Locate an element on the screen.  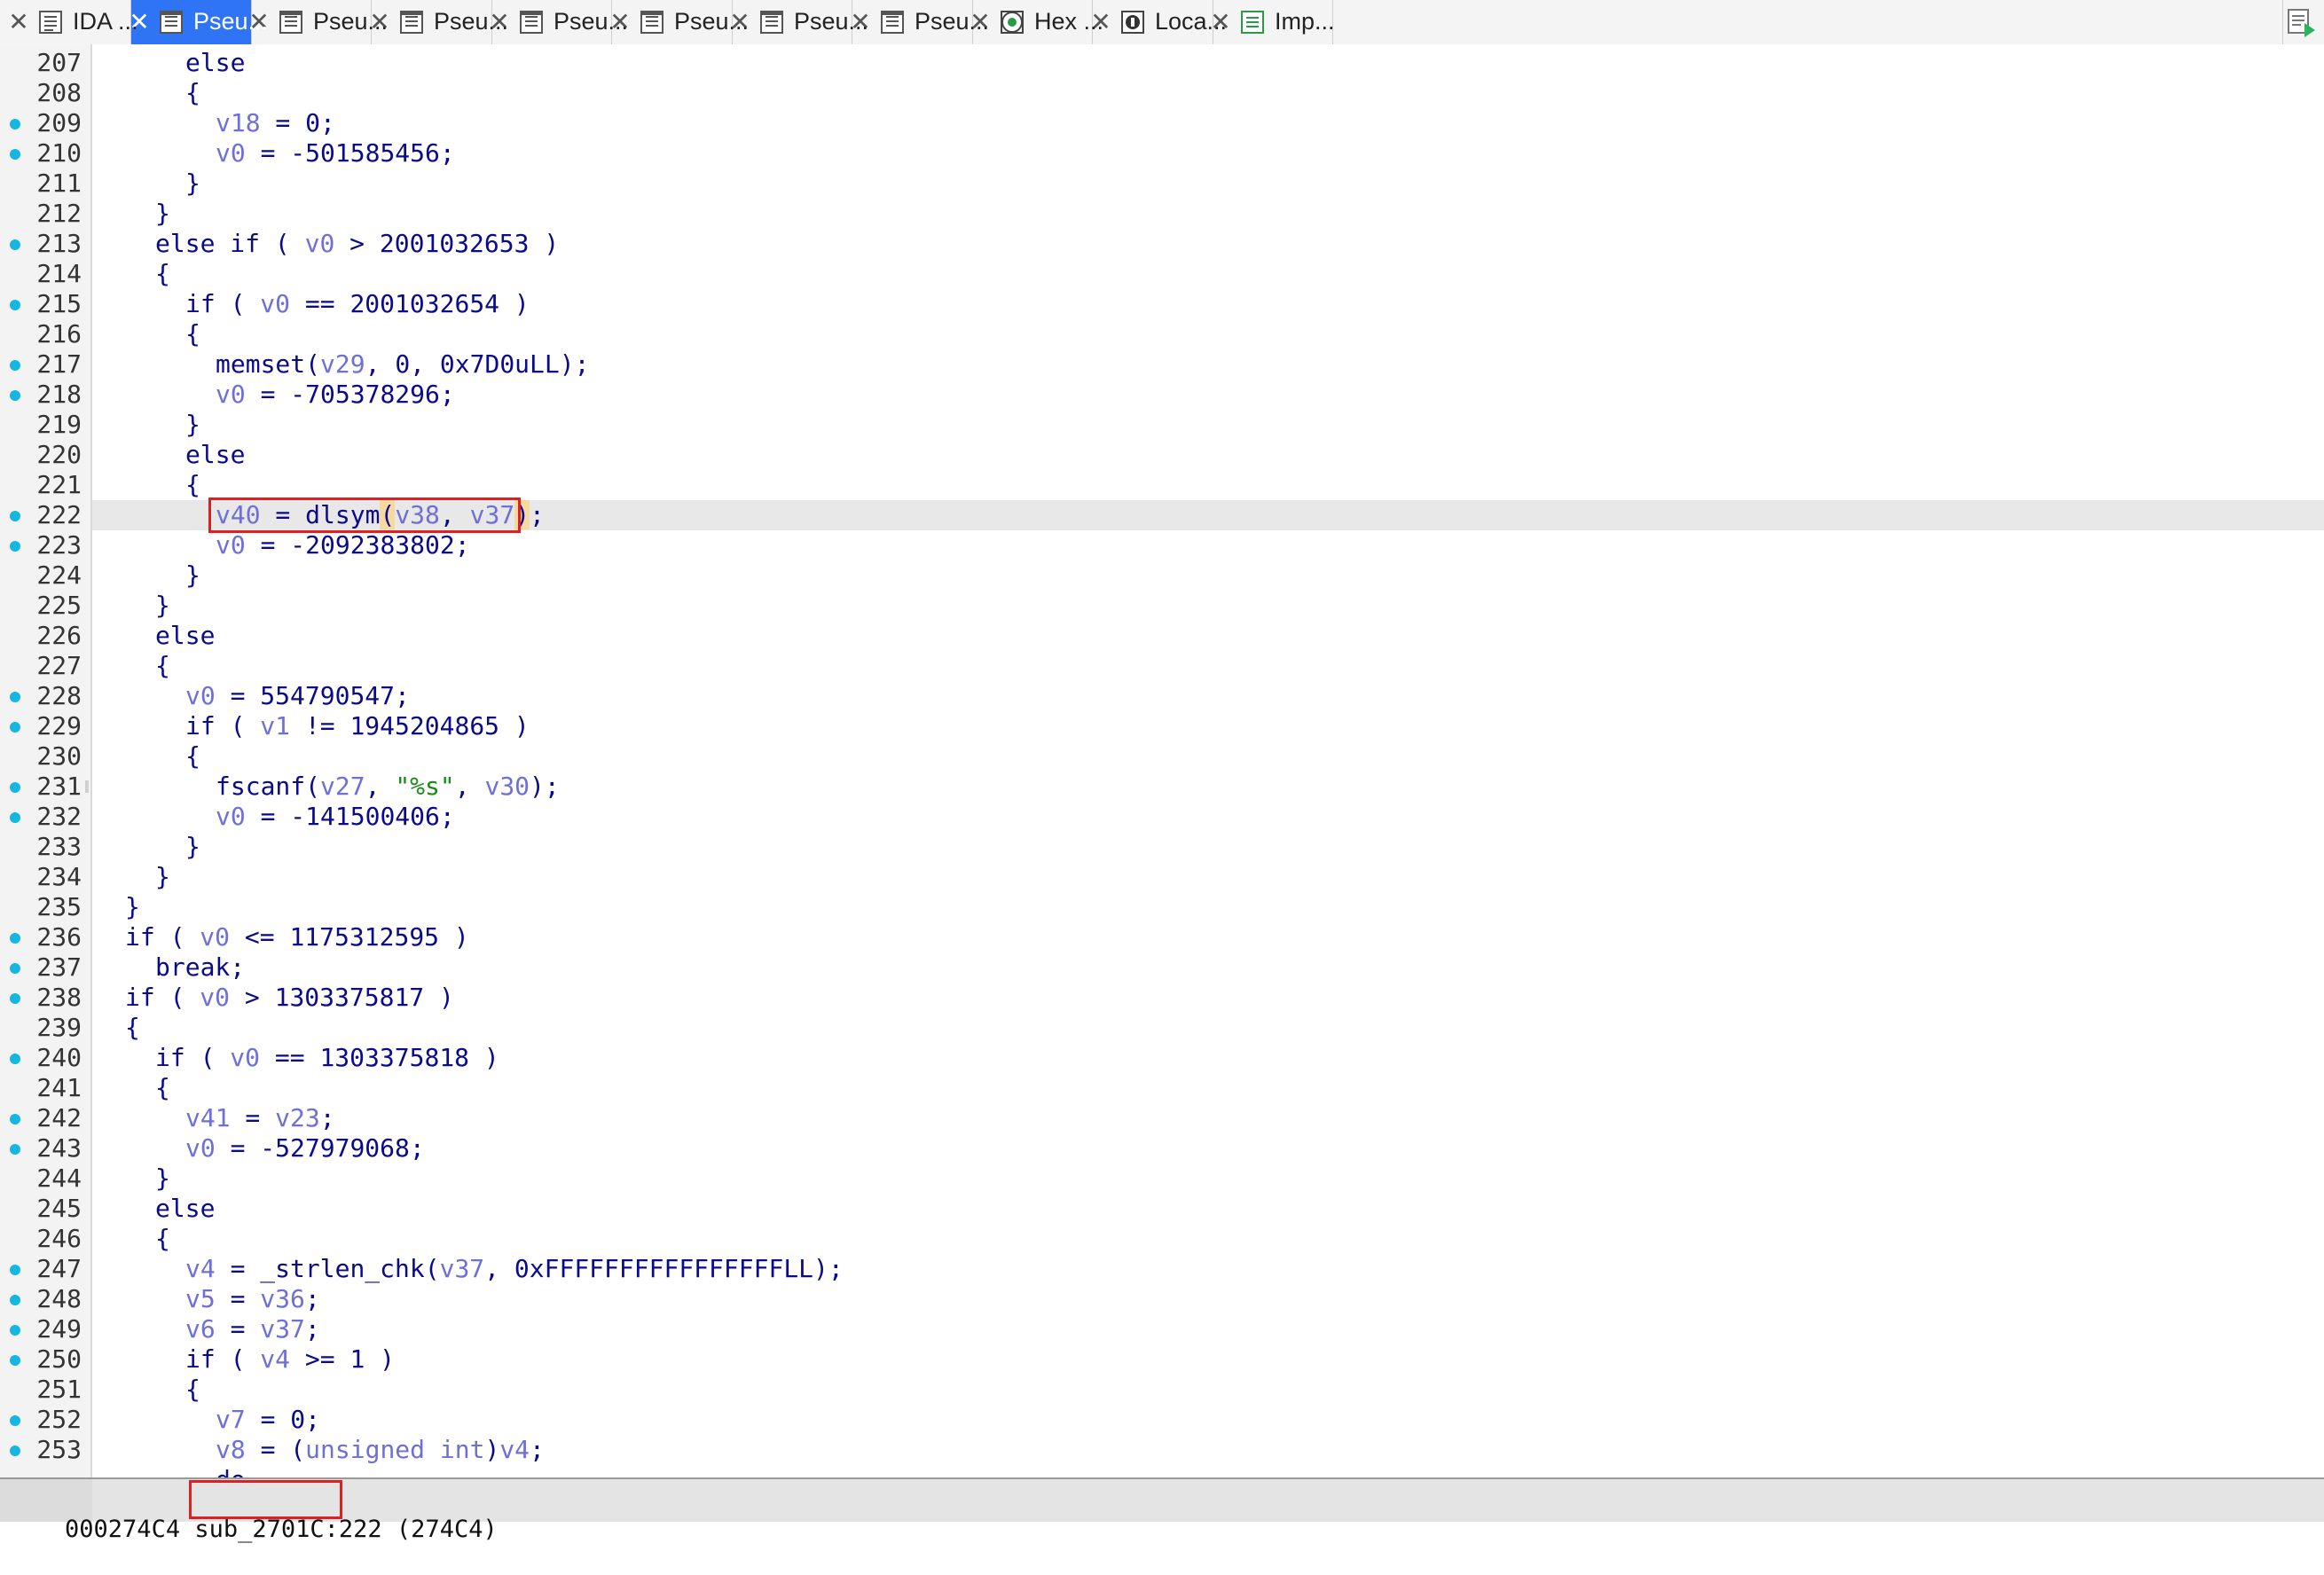
variable-token: v41 is located at coordinates (208, 1117).